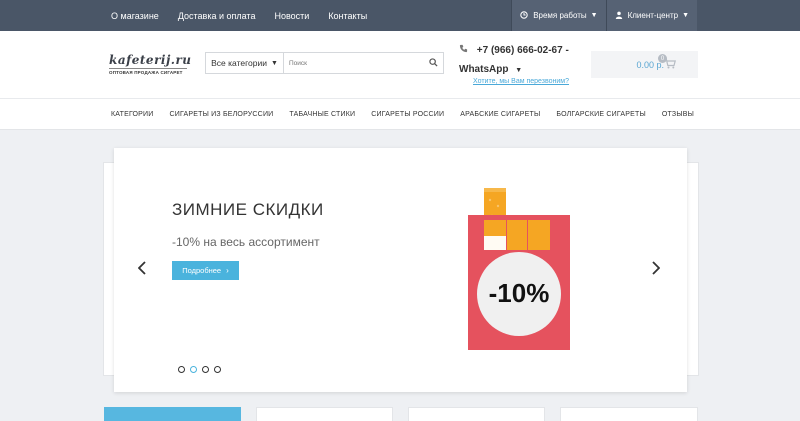  I want to click on phone-text: +7 (966) 666-02-67 -, so click(522, 50).